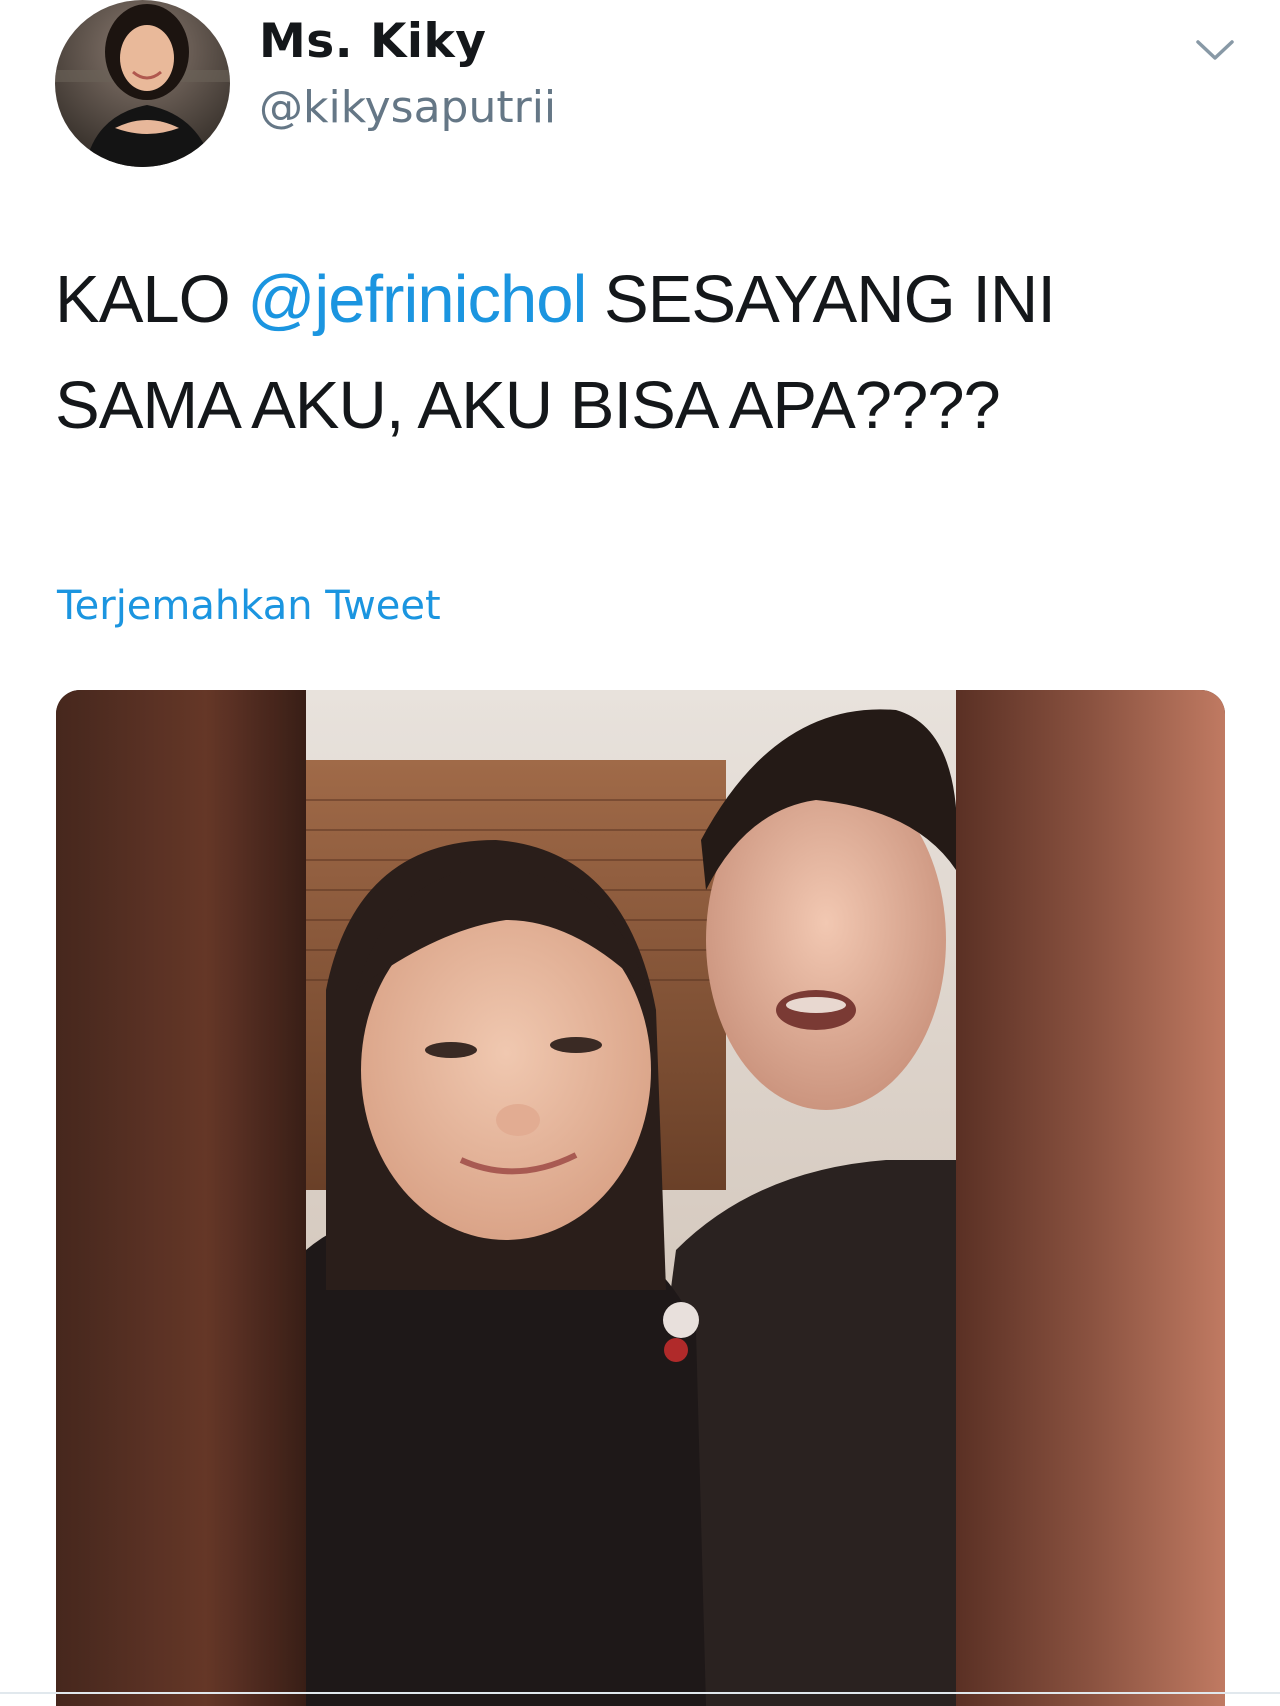 The width and height of the screenshot is (1280, 1706). Describe the element at coordinates (417, 299) in the screenshot. I see `mention-link: @jefrinichol` at that location.